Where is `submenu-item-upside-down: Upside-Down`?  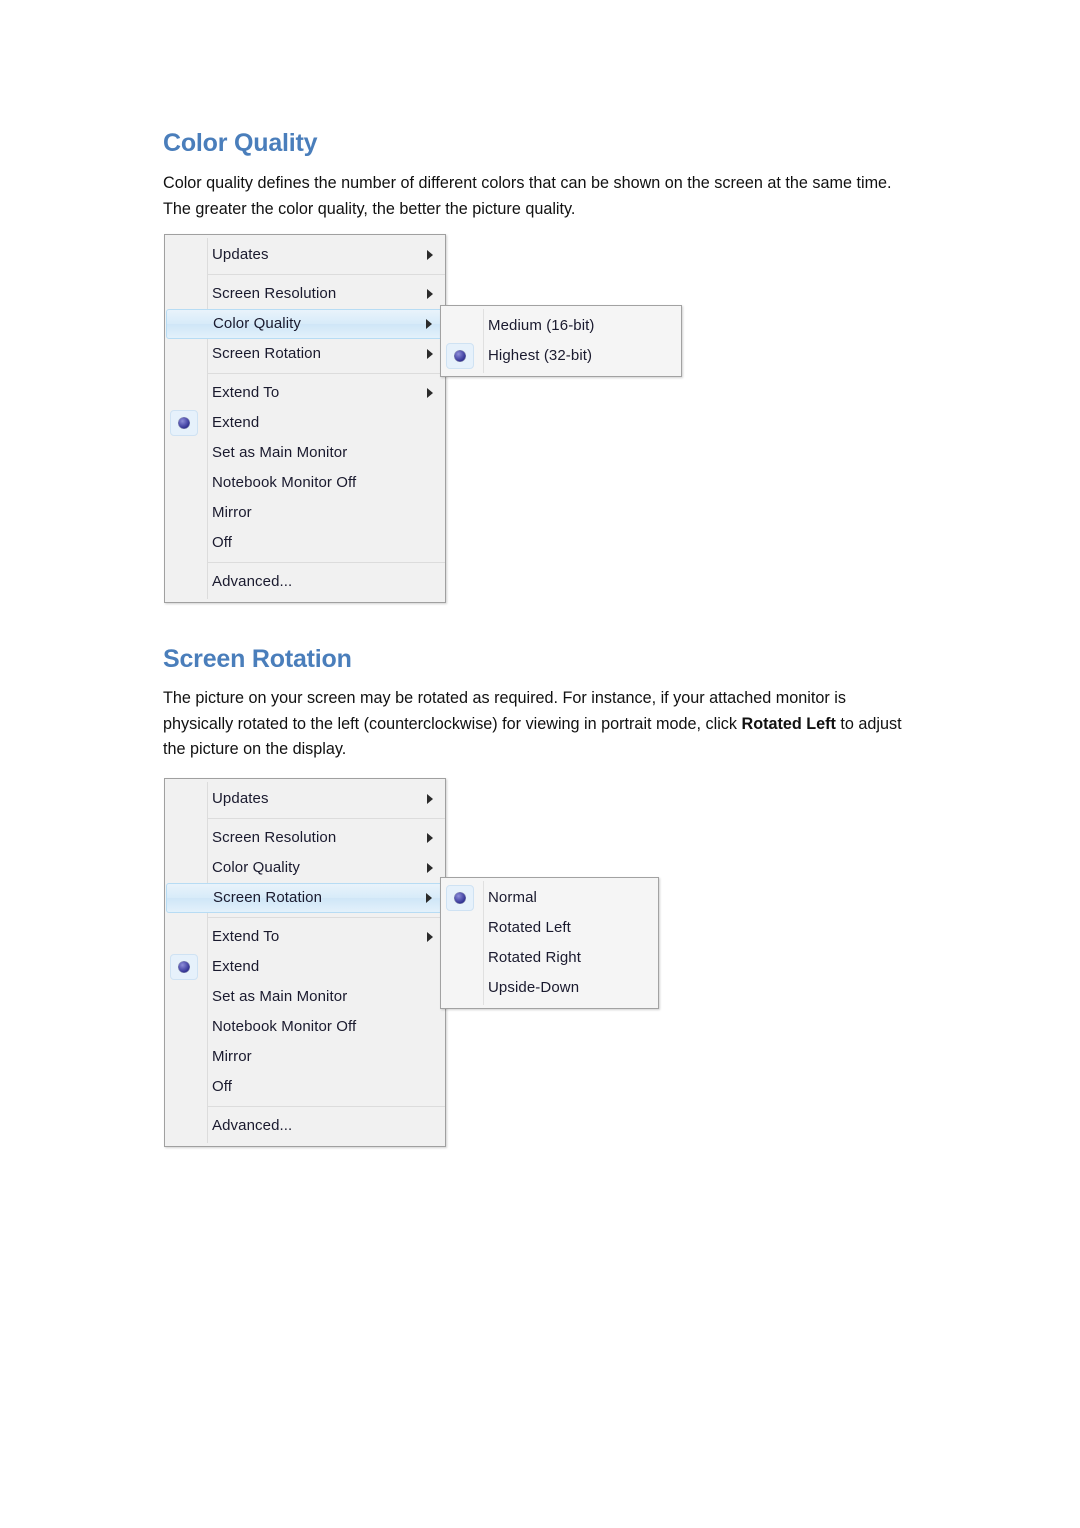
submenu-item-upside-down: Upside-Down is located at coordinates (549, 988).